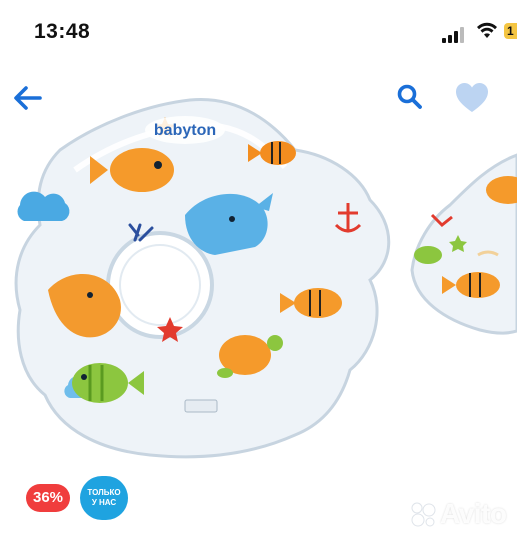 The width and height of the screenshot is (517, 540). Describe the element at coordinates (463, 244) in the screenshot. I see `next-image-peek` at that location.